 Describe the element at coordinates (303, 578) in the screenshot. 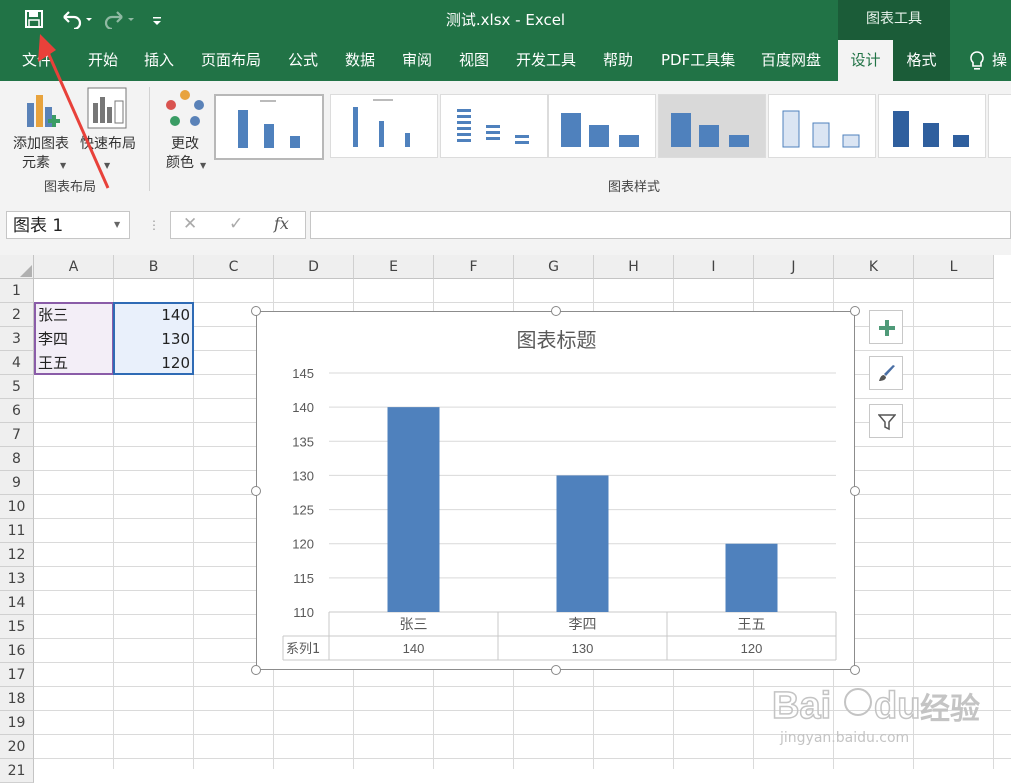

I see `y-tick-label: 115` at that location.